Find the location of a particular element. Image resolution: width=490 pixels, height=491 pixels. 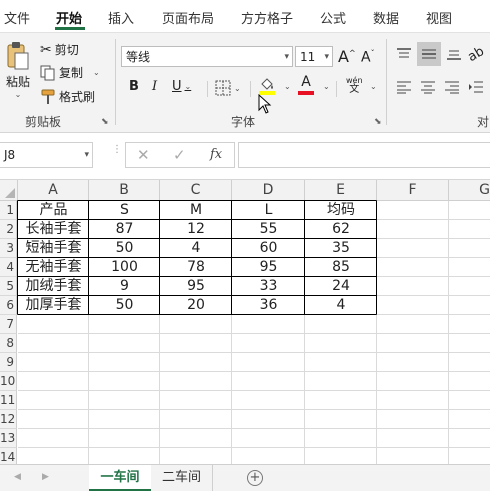

format-painter-button: 格式刷 is located at coordinates (67, 96).